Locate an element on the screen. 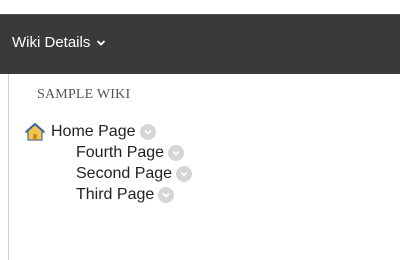  page-menu-button-fourth is located at coordinates (176, 152).